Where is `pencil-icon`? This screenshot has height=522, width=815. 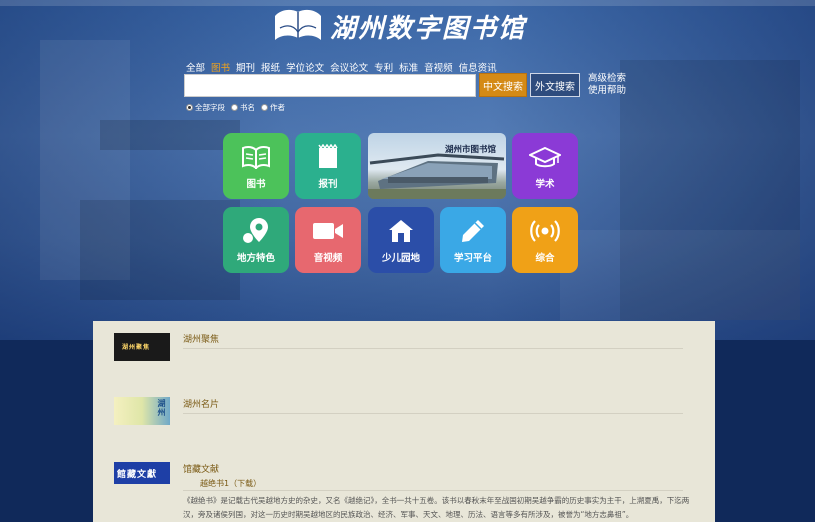
pencil-icon is located at coordinates (473, 231).